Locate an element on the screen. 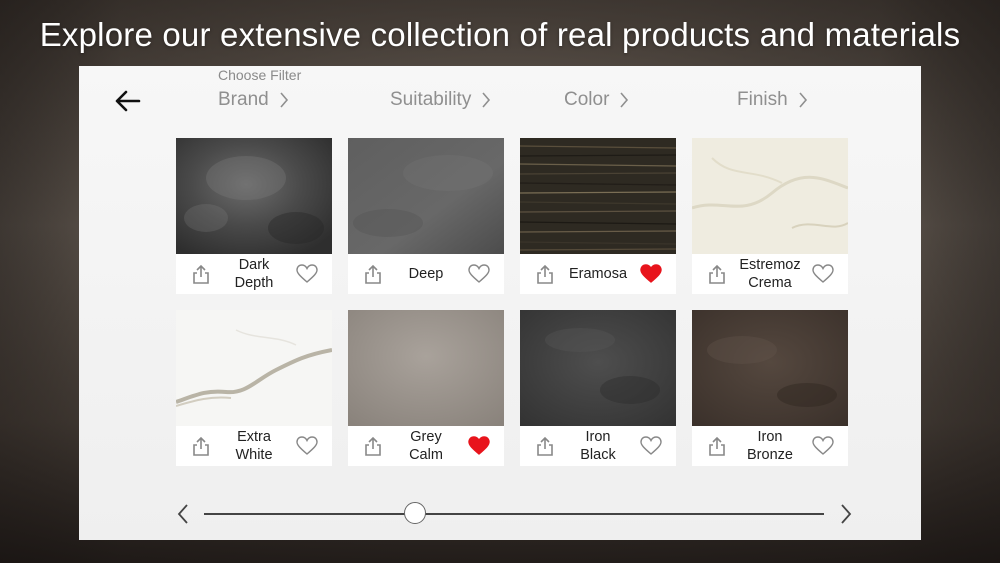  product-name: Iron Bronze is located at coordinates (770, 446).